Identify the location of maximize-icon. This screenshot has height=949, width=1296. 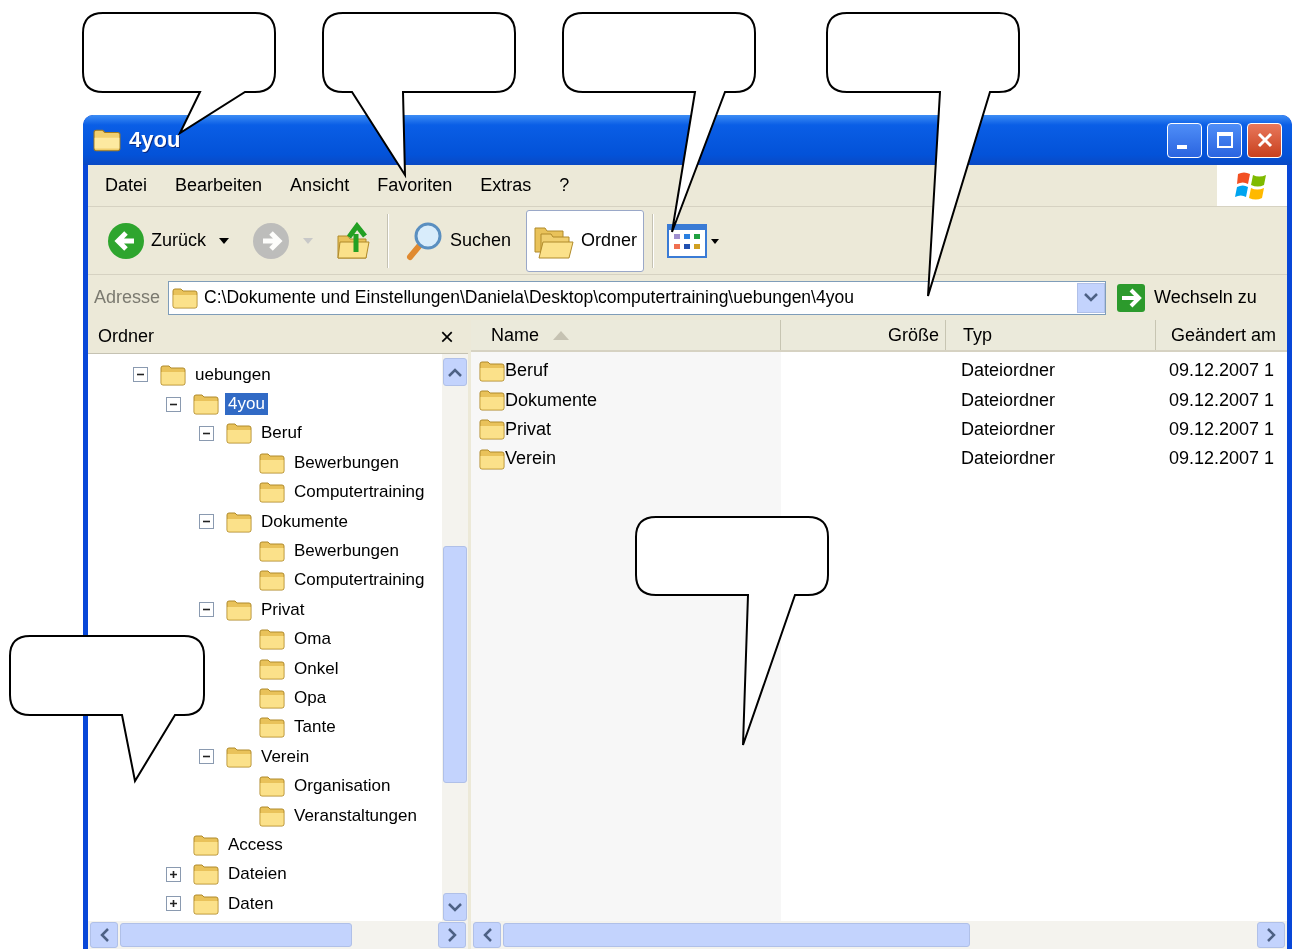
(1224, 140).